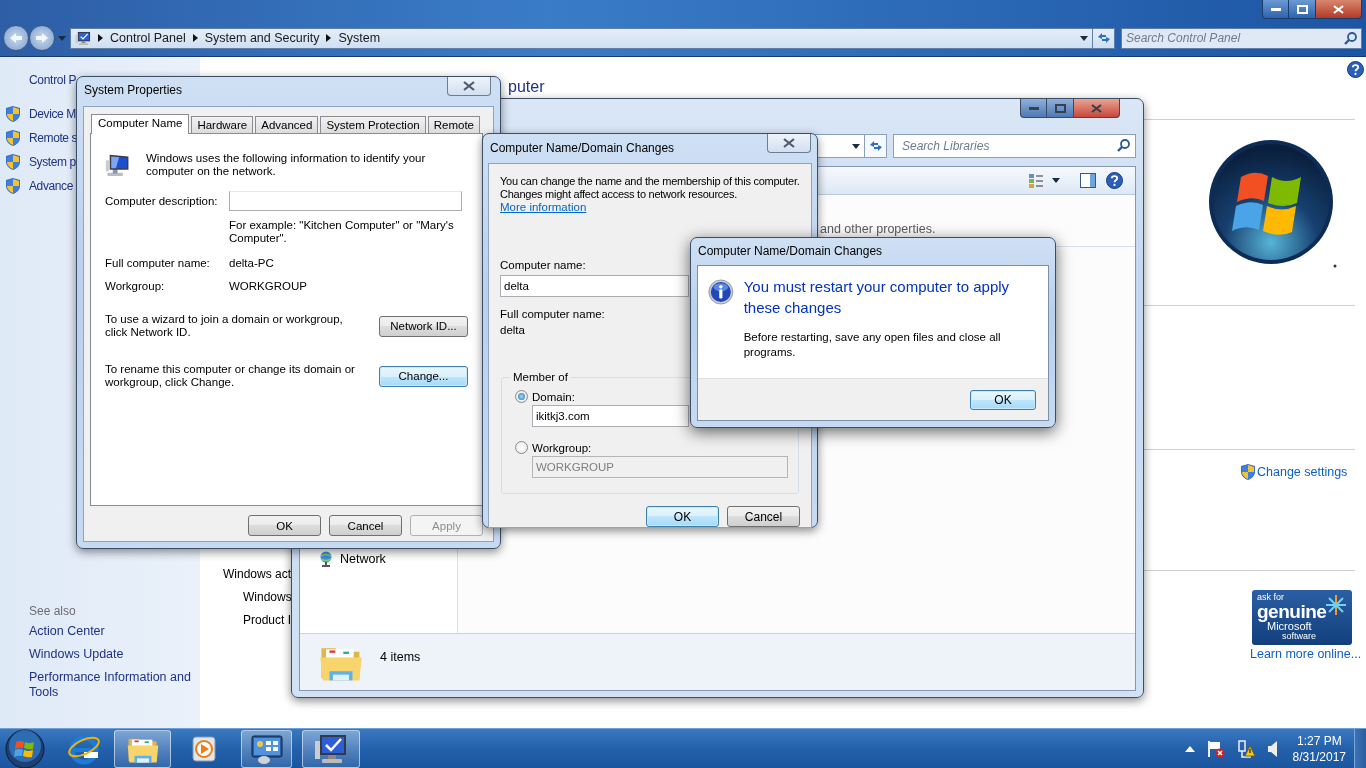 The width and height of the screenshot is (1366, 768). I want to click on clock: 1:27 PM 8/31/2017, so click(1319, 748).